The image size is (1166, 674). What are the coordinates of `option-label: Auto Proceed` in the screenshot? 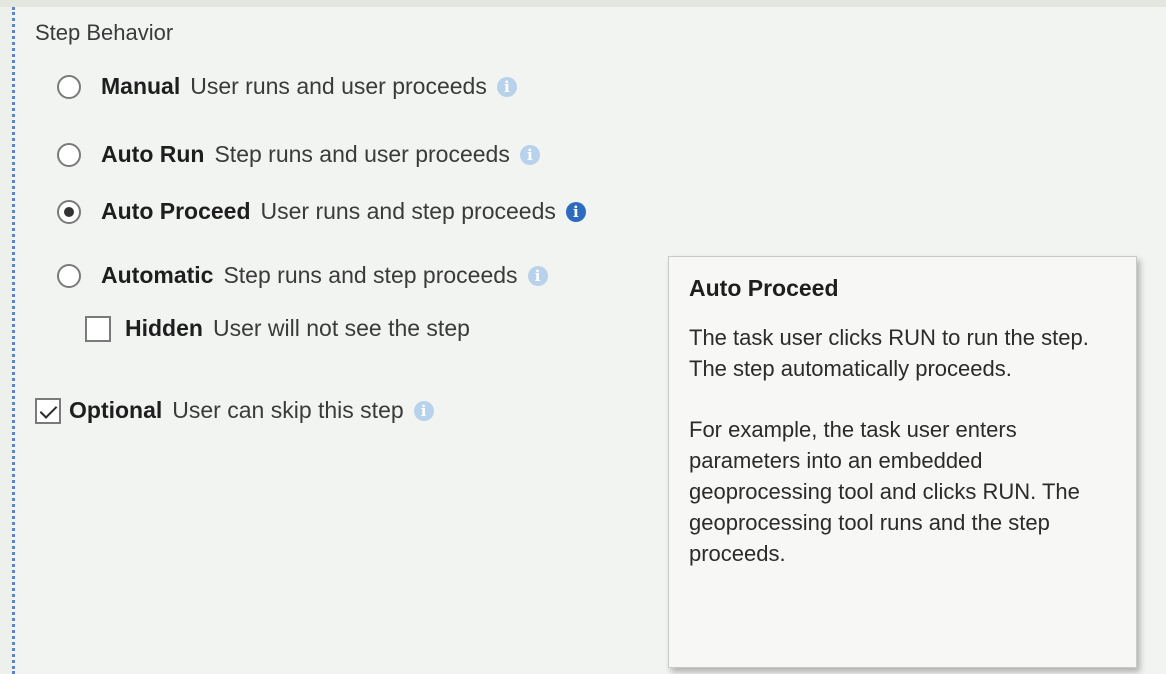 It's located at (176, 211).